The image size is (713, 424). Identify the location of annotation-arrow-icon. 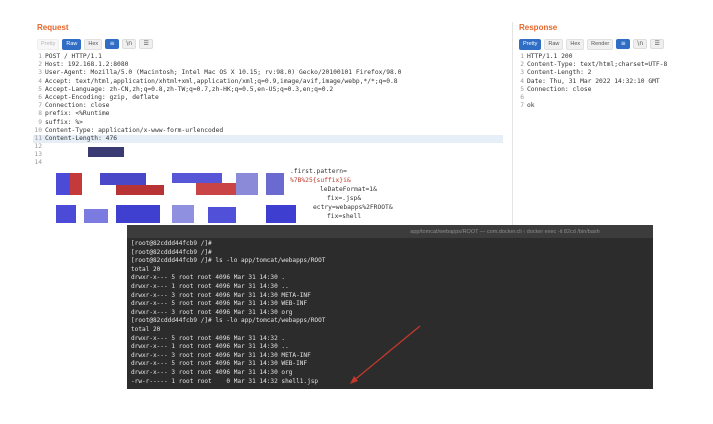
(385, 354).